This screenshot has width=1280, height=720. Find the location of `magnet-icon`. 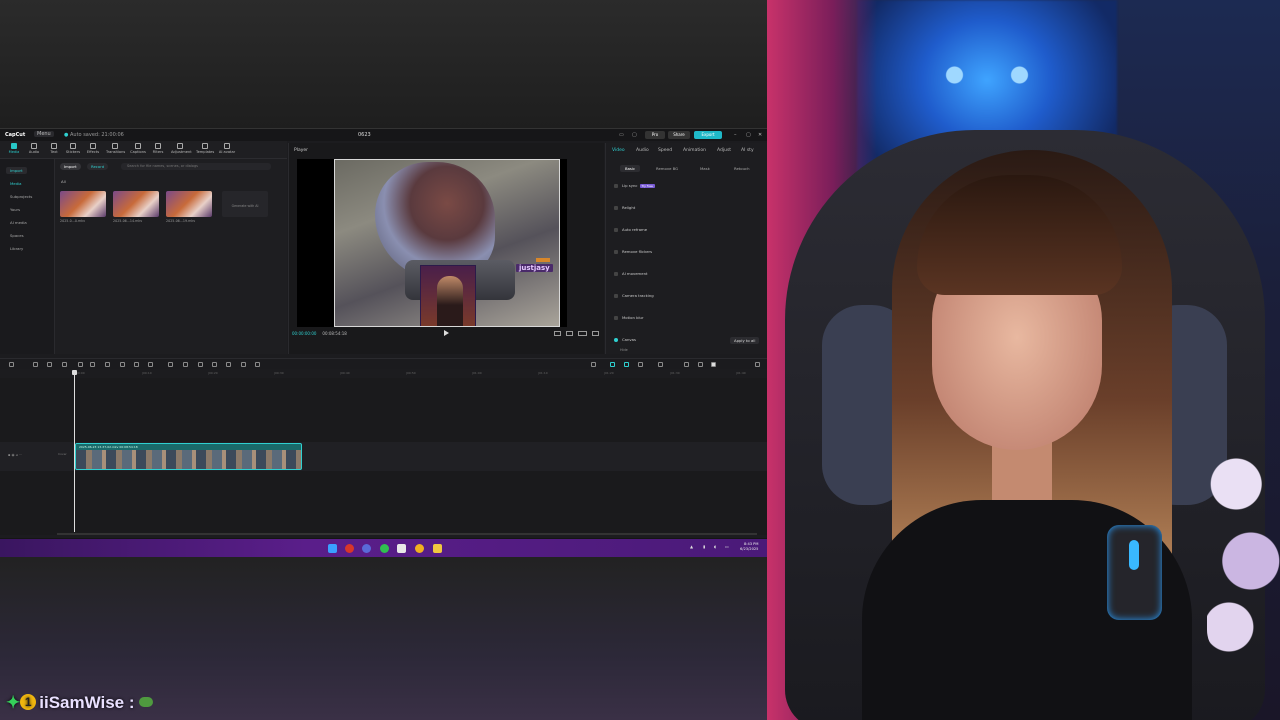

magnet-icon is located at coordinates (612, 364).